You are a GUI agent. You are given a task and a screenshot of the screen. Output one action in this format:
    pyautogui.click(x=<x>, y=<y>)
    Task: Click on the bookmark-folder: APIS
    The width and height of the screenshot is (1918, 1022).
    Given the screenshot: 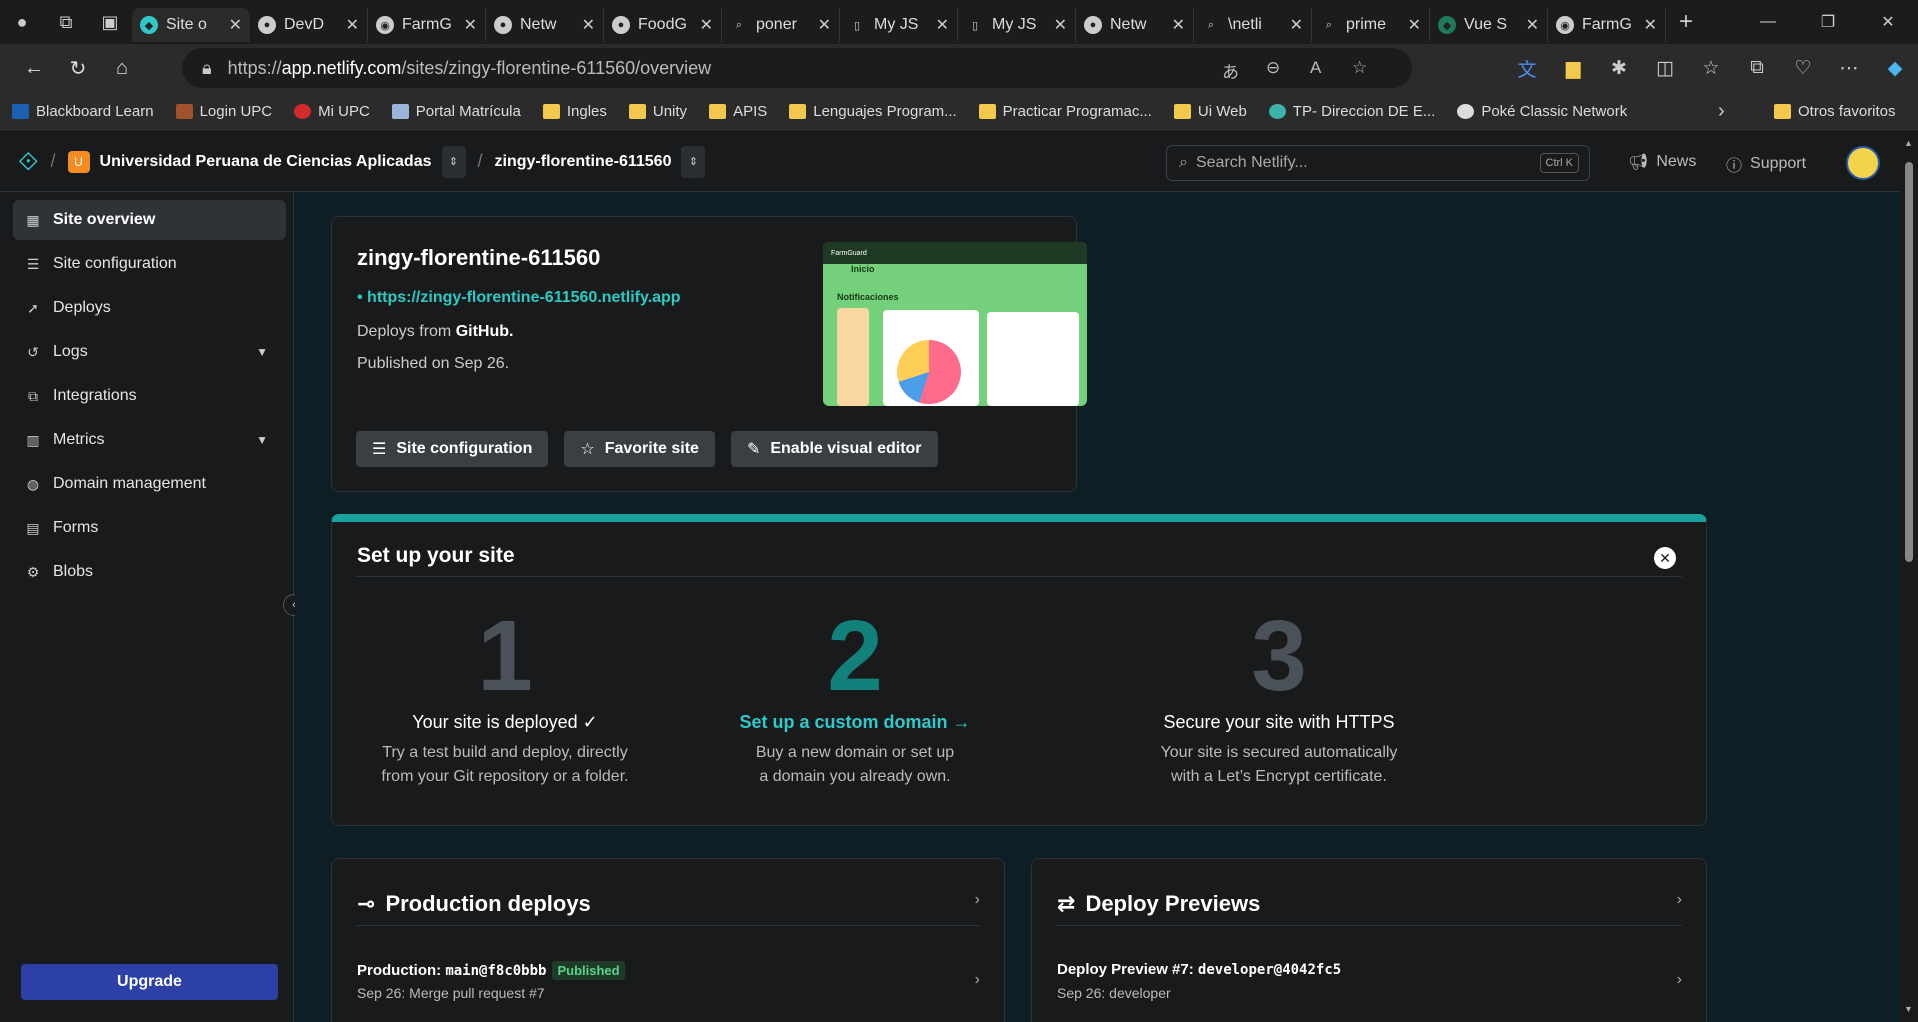 What is the action you would take?
    pyautogui.click(x=738, y=111)
    